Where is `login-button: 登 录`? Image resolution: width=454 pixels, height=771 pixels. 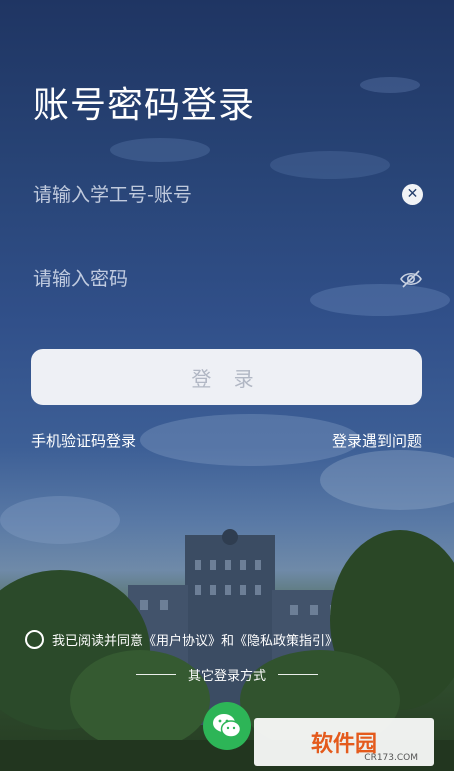 login-button: 登 录 is located at coordinates (226, 377).